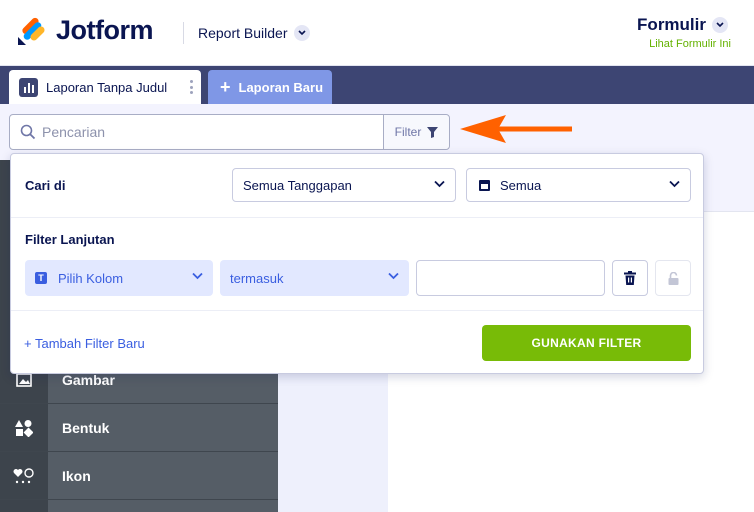 Image resolution: width=754 pixels, height=512 pixels. I want to click on sidebar-item-label: Ikon, so click(76, 475).